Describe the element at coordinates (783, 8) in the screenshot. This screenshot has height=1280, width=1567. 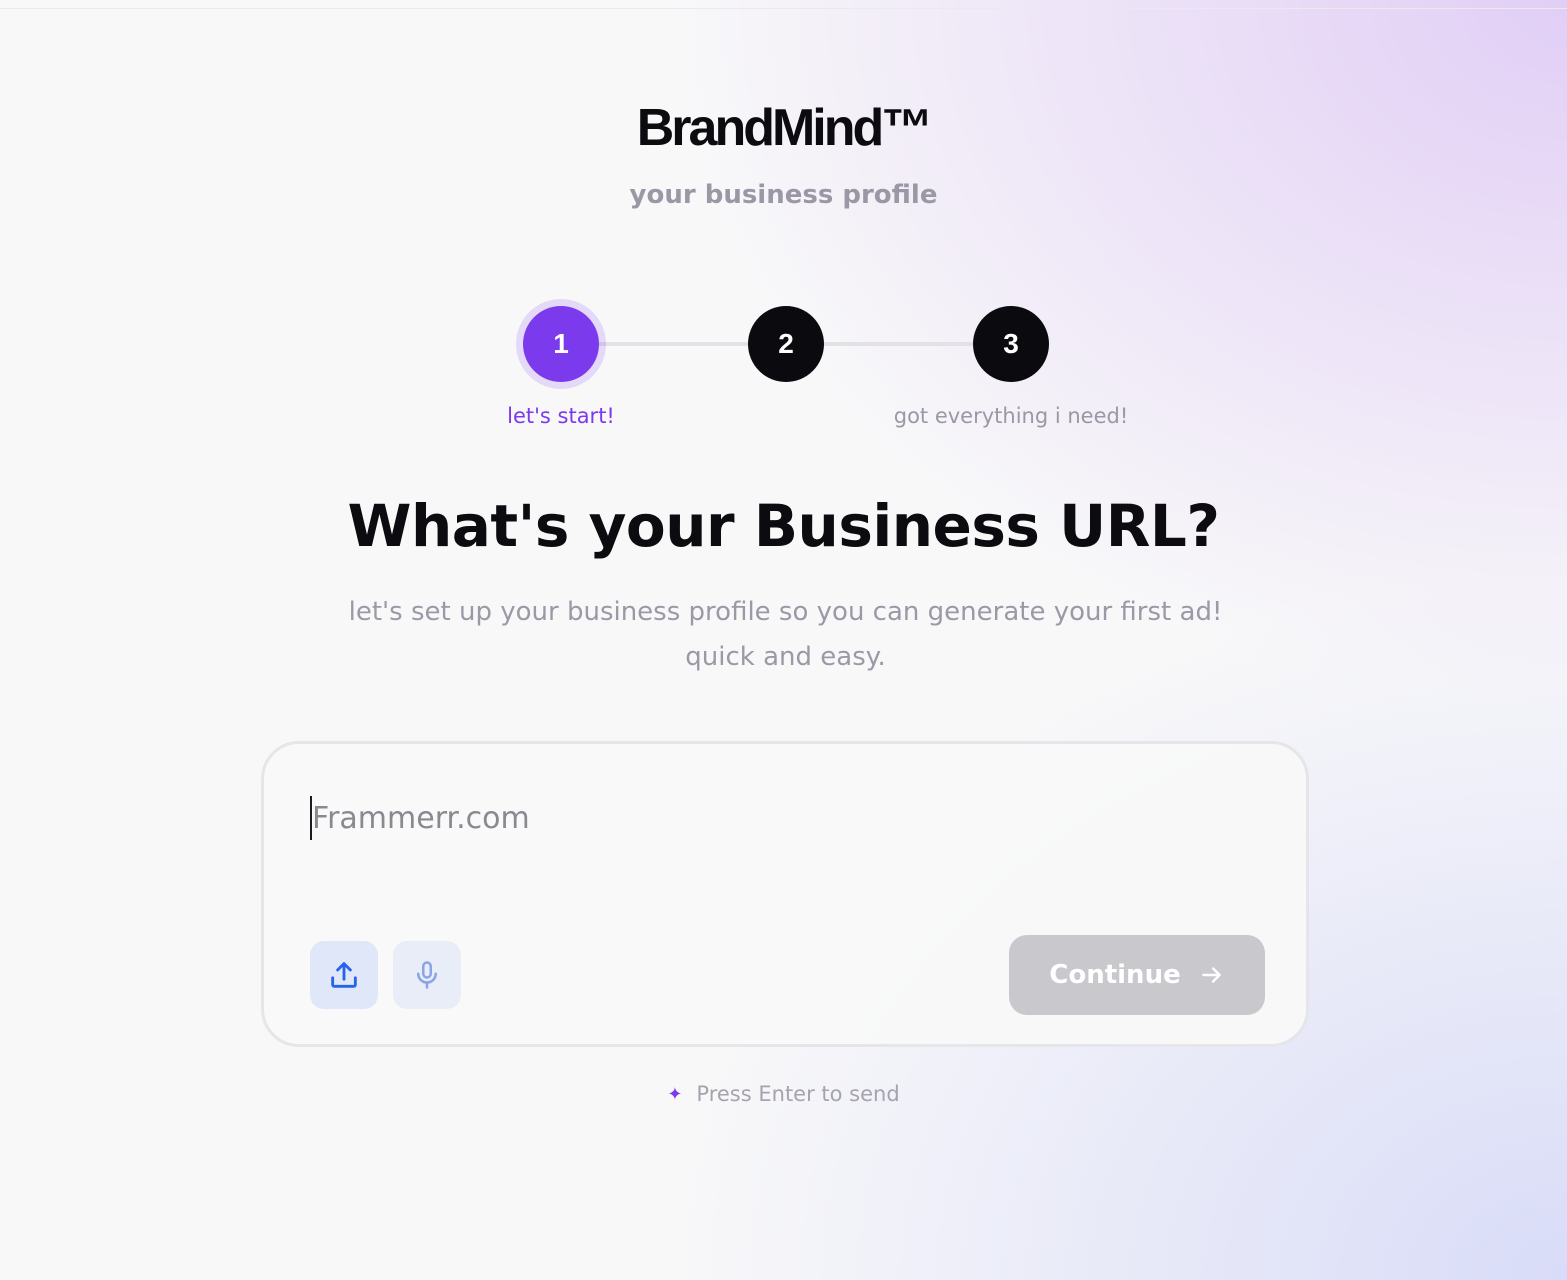
I see `top-divider` at that location.